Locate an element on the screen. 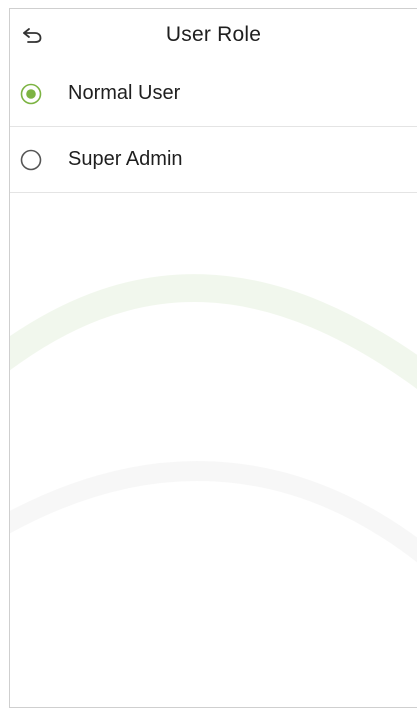 This screenshot has height=714, width=417. back-button is located at coordinates (32, 35).